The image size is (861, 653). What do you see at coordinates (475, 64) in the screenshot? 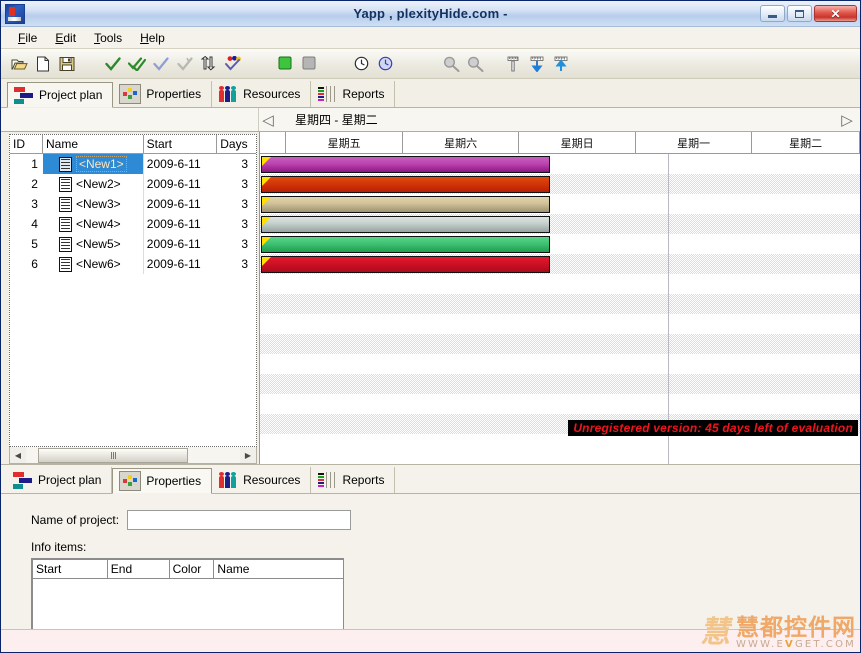
I see `zoom-in-icon` at bounding box center [475, 64].